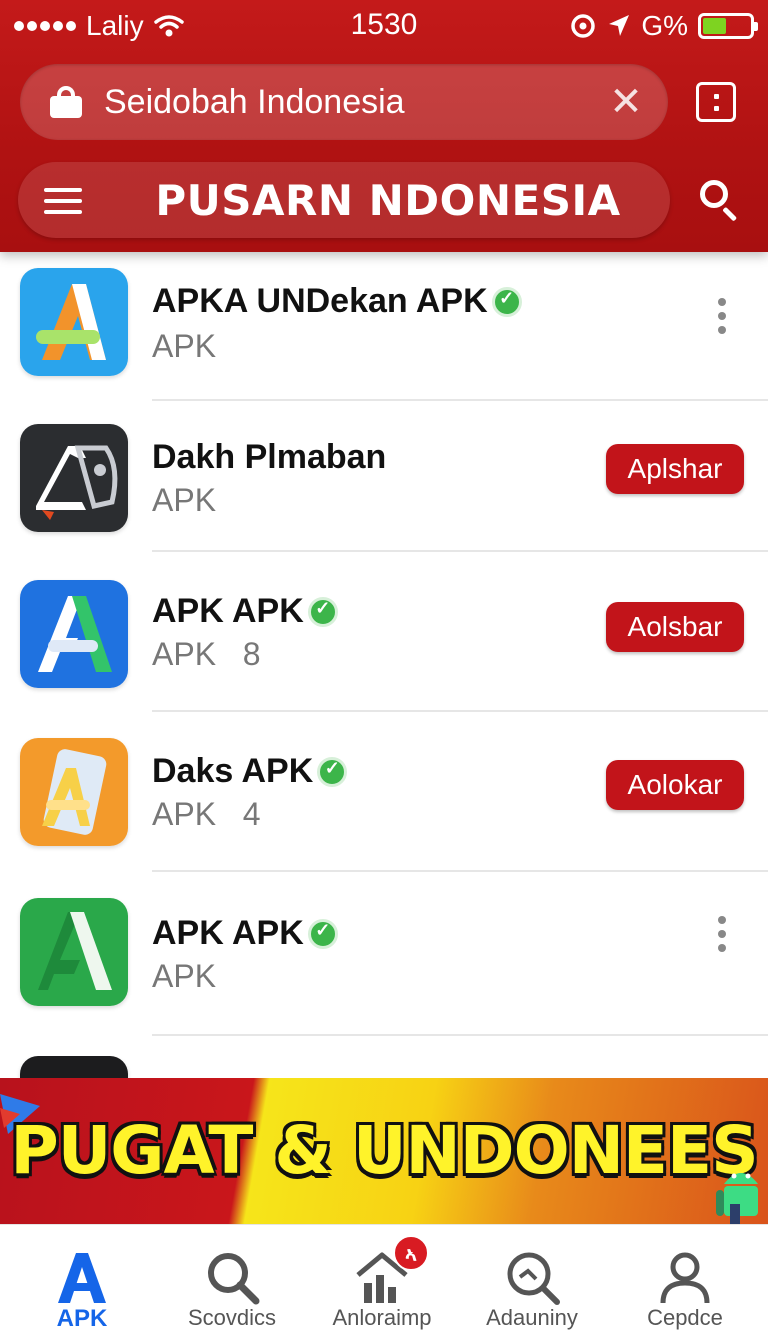 The height and width of the screenshot is (1344, 768). Describe the element at coordinates (685, 1278) in the screenshot. I see `person-icon` at that location.